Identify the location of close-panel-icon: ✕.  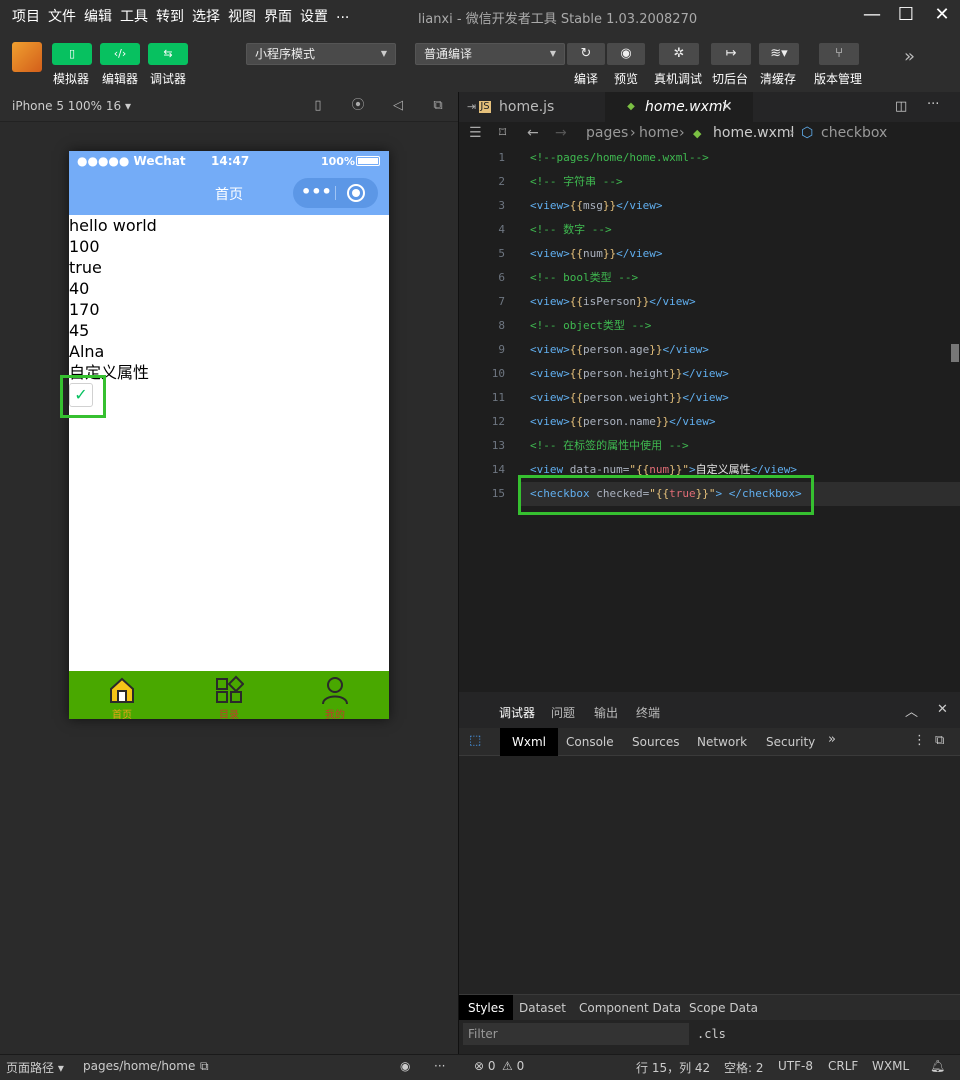
(942, 709).